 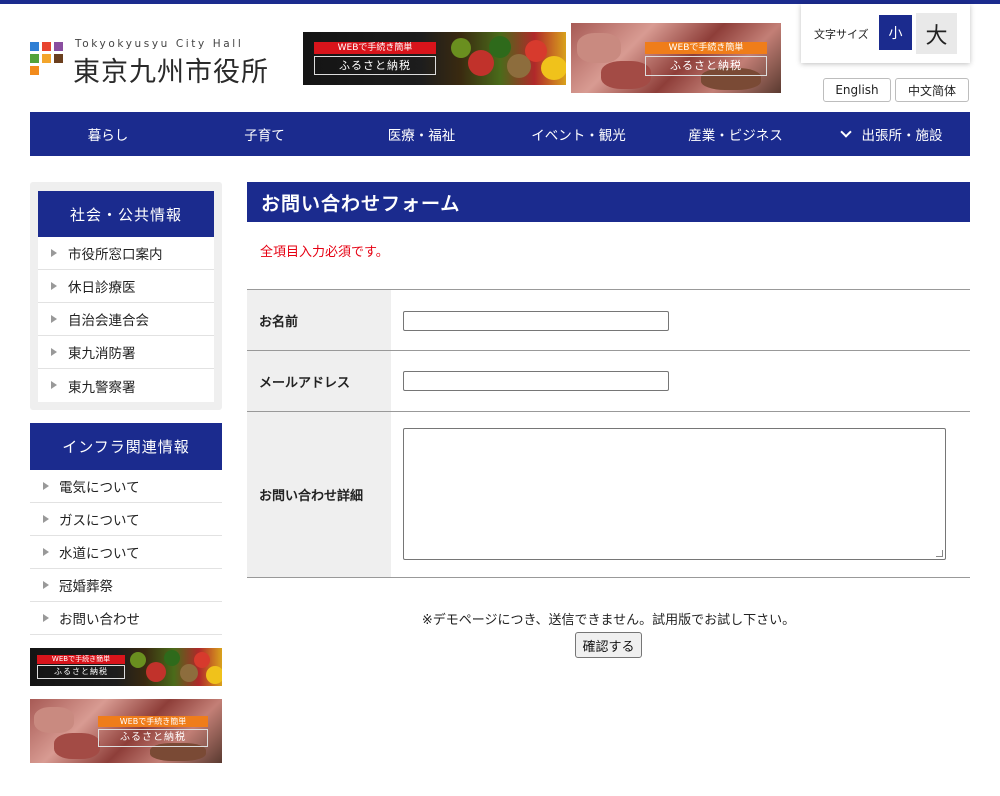 What do you see at coordinates (108, 321) in the screenshot?
I see `sidebar-item-label: 自治会連合会` at bounding box center [108, 321].